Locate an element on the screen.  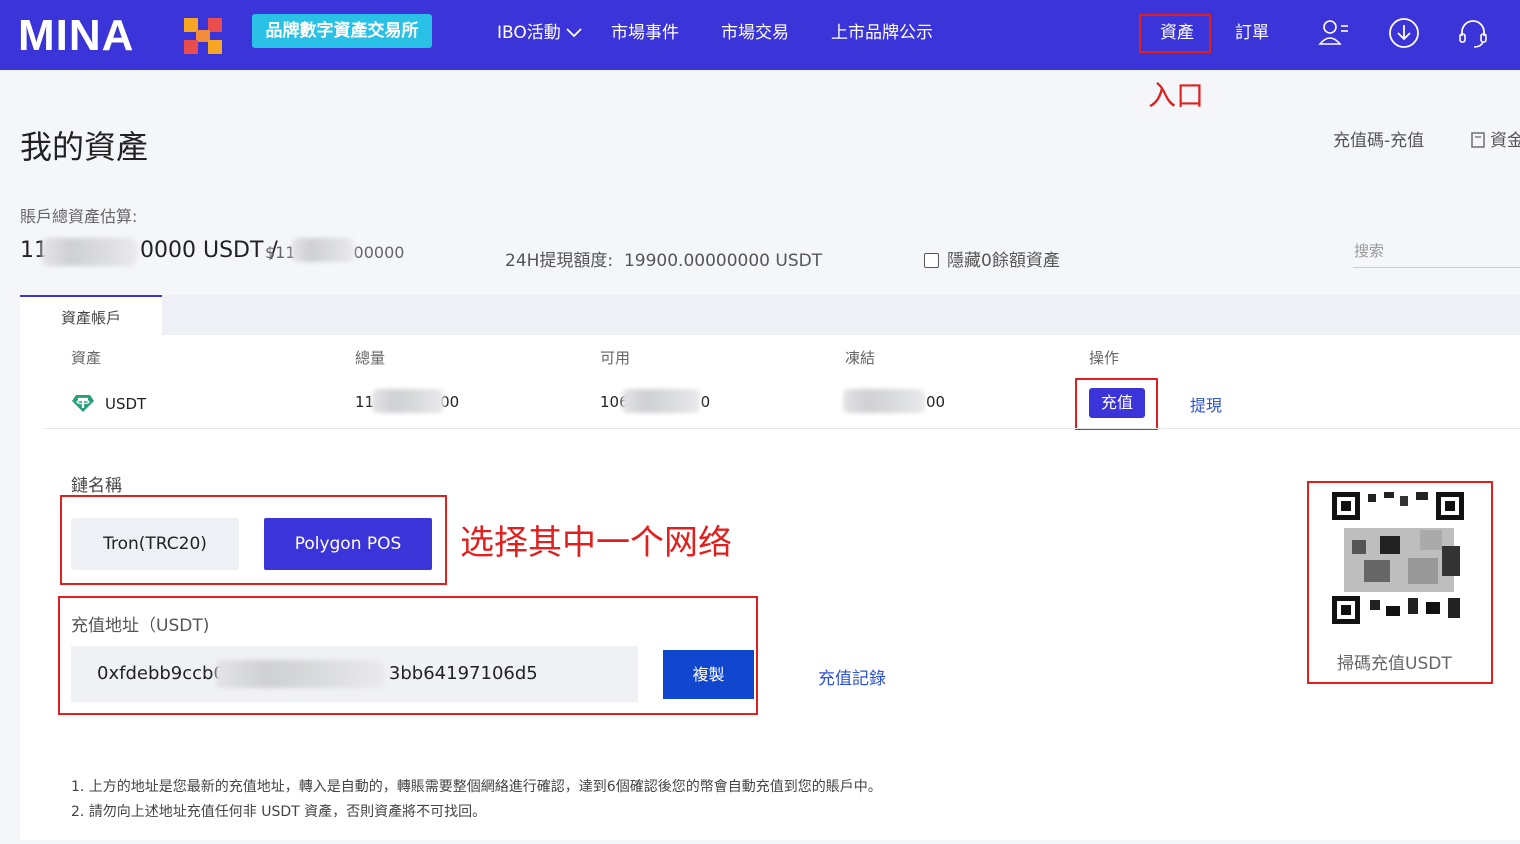
choose-network-annotation: 选择其中一个网络 is located at coordinates (596, 543).